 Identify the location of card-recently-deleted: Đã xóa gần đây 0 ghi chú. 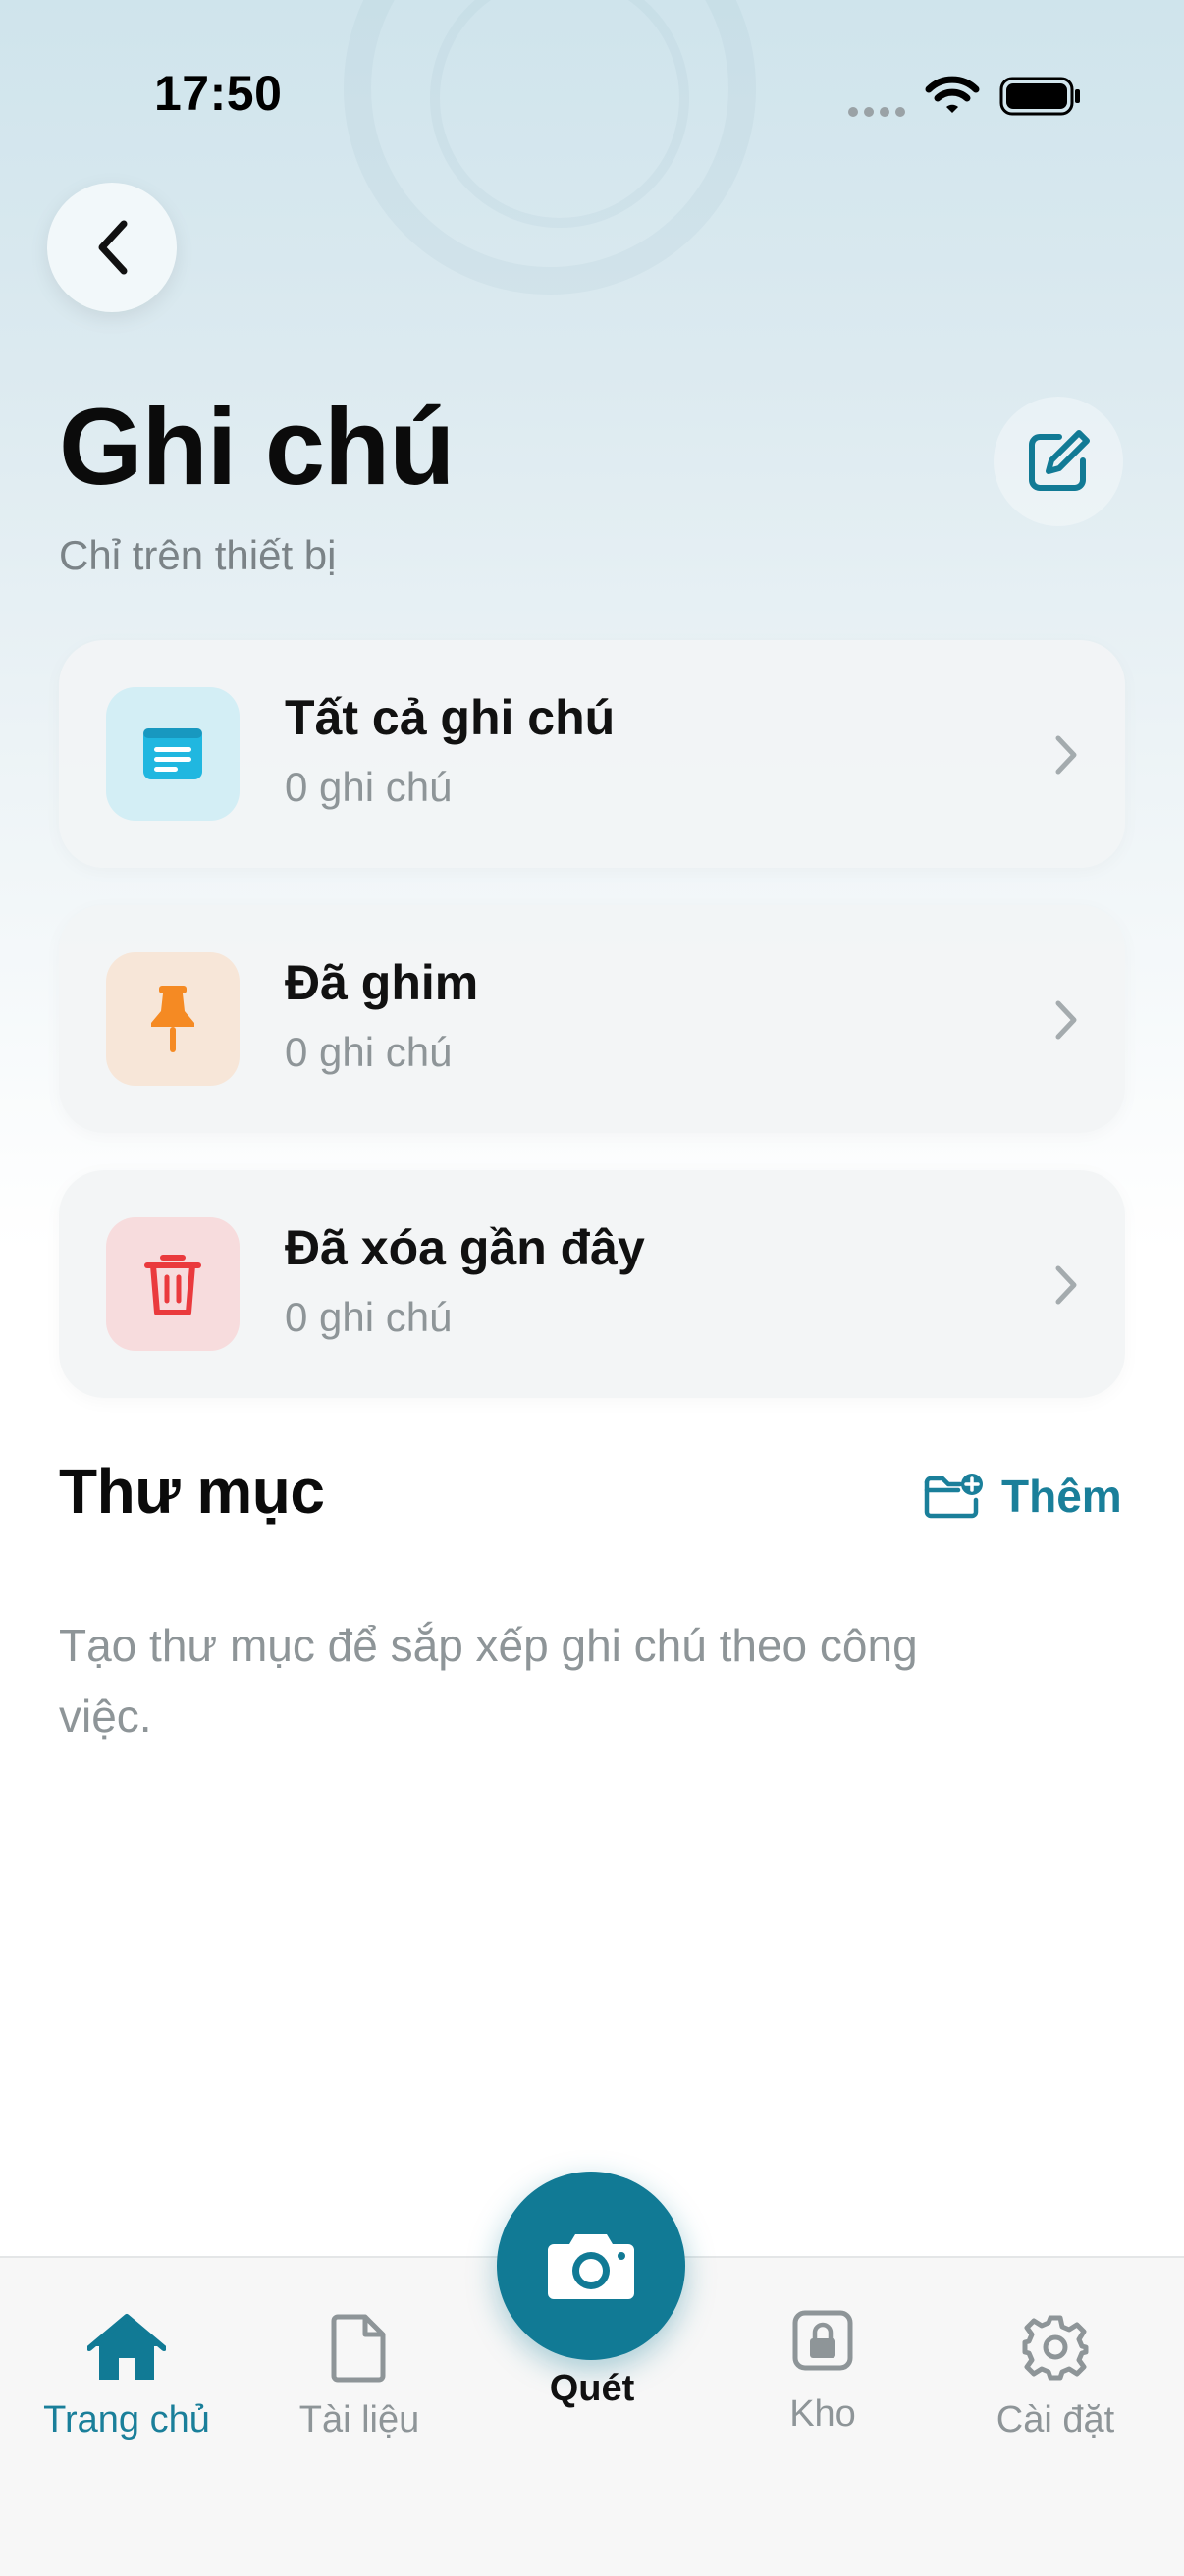
(592, 1284).